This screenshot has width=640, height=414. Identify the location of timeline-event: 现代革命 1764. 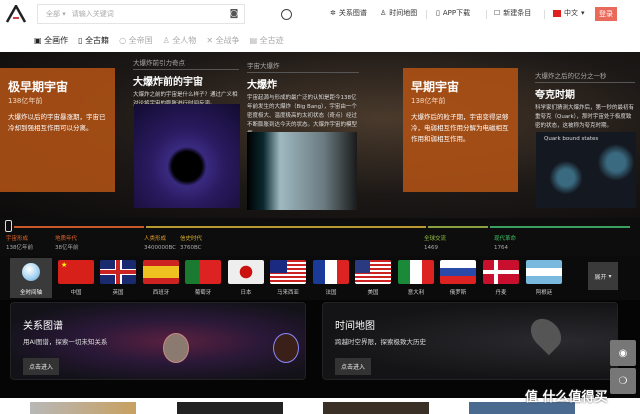
(505, 244).